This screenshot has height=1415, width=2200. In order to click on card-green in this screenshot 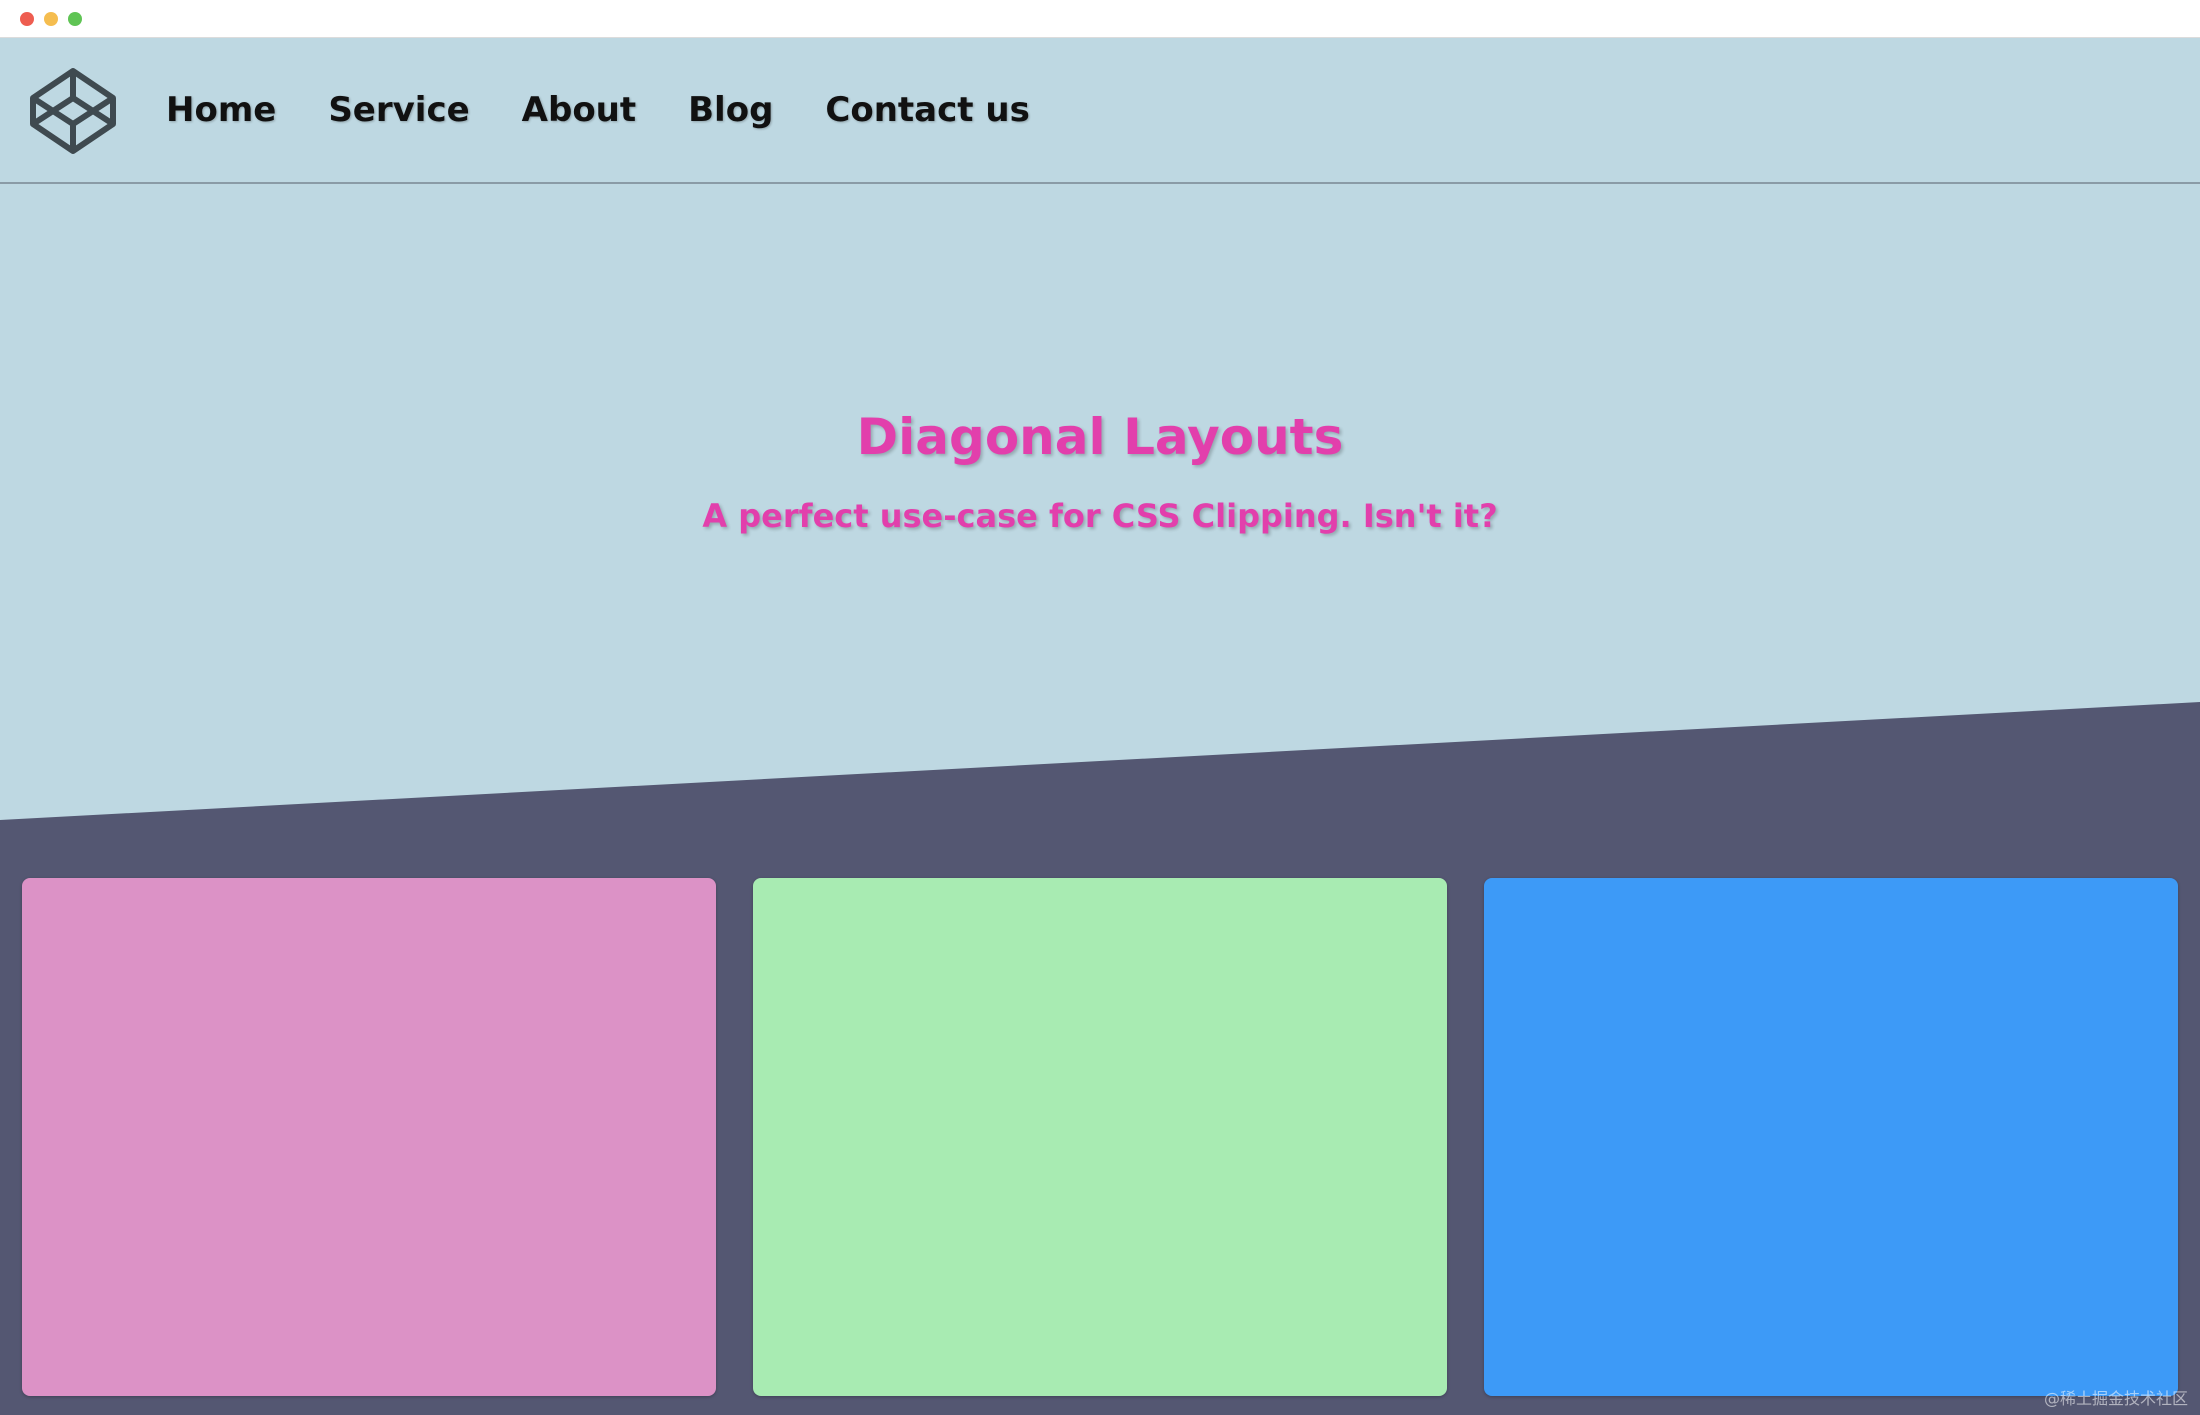, I will do `click(1100, 1137)`.